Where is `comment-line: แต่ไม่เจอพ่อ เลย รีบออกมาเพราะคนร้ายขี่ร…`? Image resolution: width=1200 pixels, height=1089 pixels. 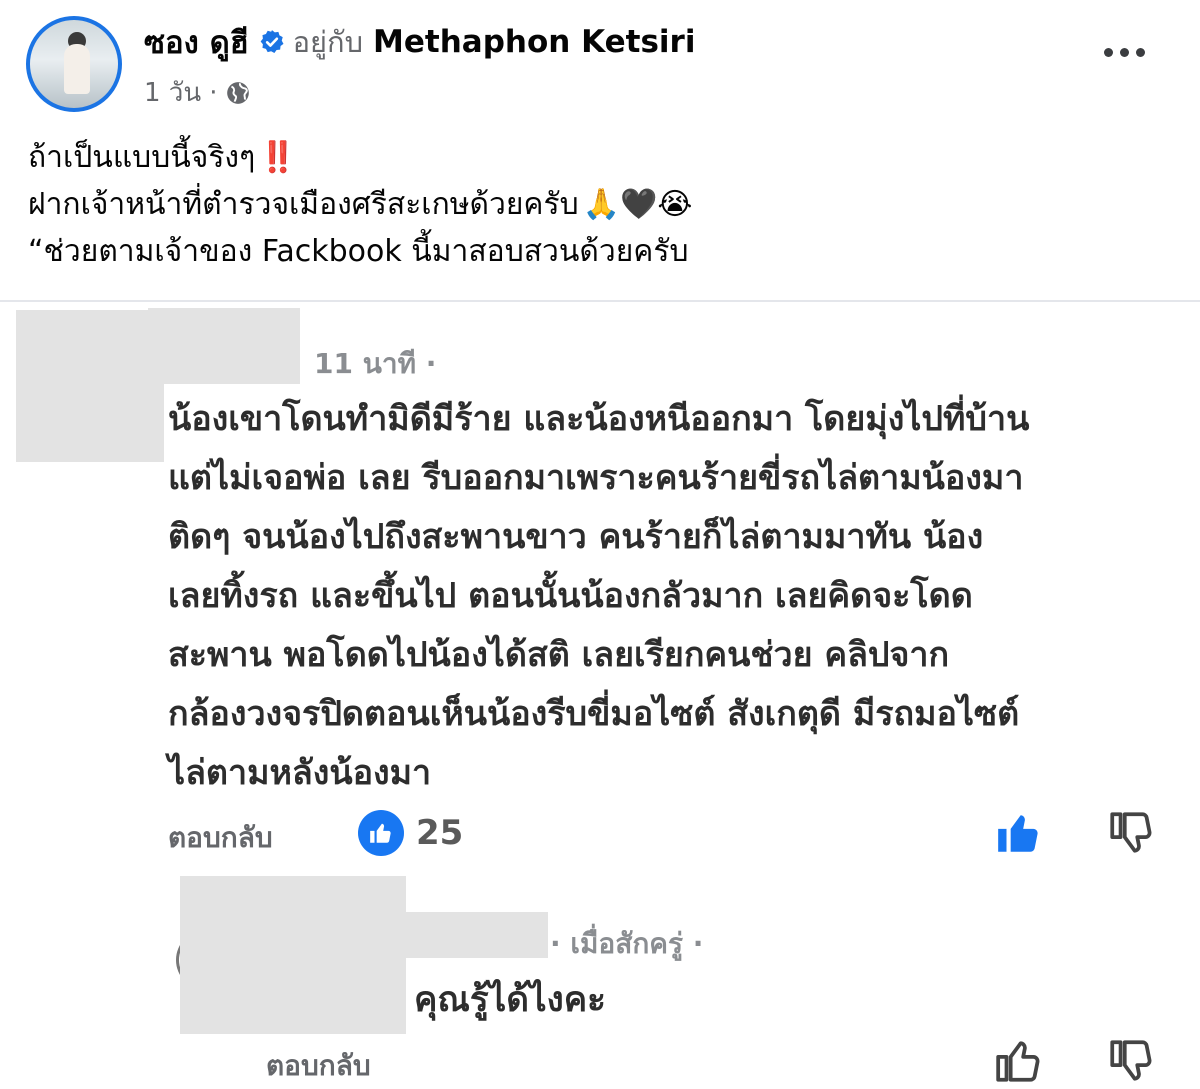
comment-line: แต่ไม่เจอพ่อ เลย รีบออกมาเพราะคนร้ายขี่ร… is located at coordinates (596, 478).